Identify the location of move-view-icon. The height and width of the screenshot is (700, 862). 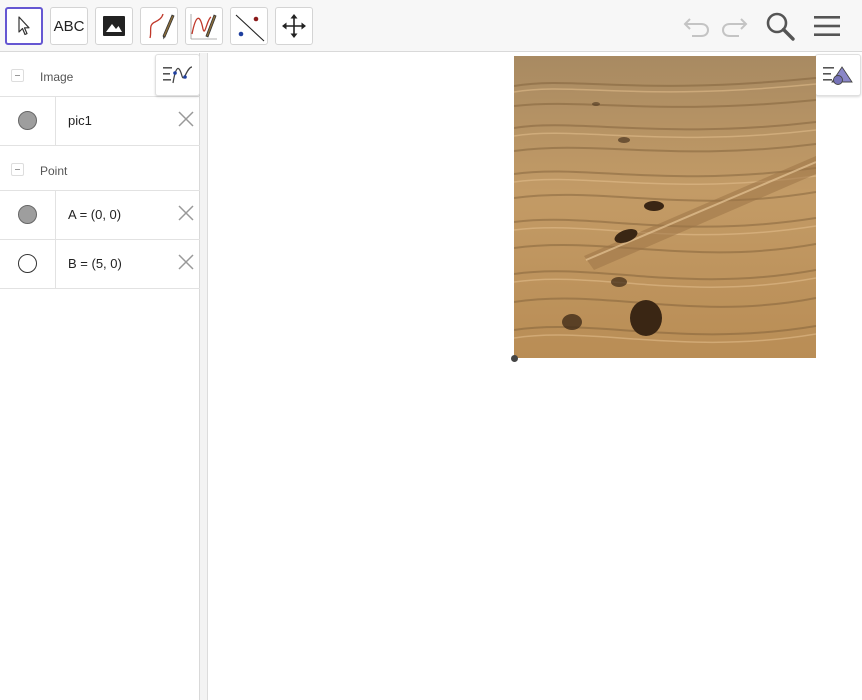
(294, 26).